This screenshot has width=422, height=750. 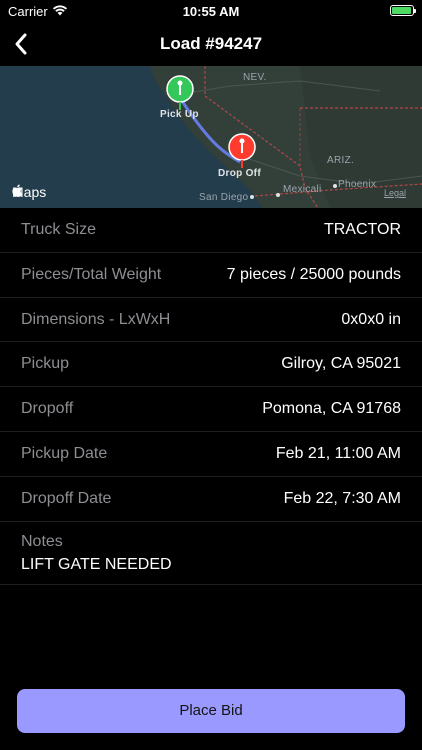 I want to click on battery-icon, so click(x=403, y=10).